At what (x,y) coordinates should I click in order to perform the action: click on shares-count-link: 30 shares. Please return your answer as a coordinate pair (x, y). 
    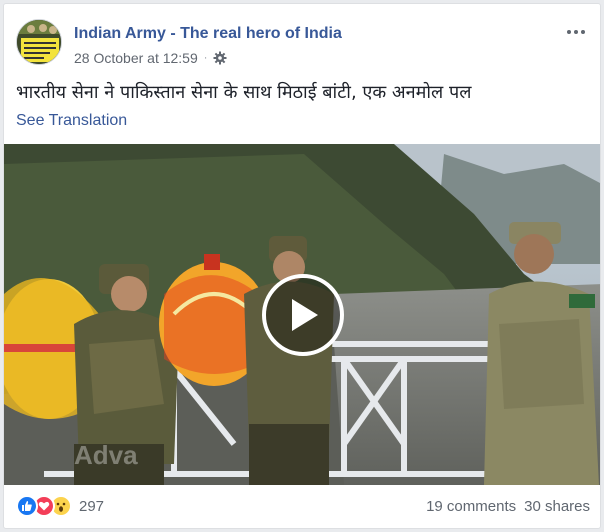
    Looking at the image, I should click on (557, 506).